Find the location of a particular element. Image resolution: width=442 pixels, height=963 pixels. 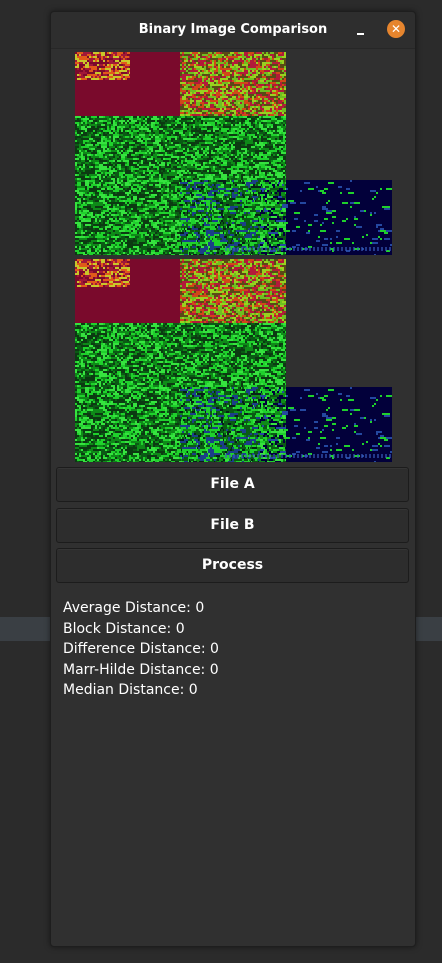

median-distance-text: Median Distance: 0 is located at coordinates (130, 690).